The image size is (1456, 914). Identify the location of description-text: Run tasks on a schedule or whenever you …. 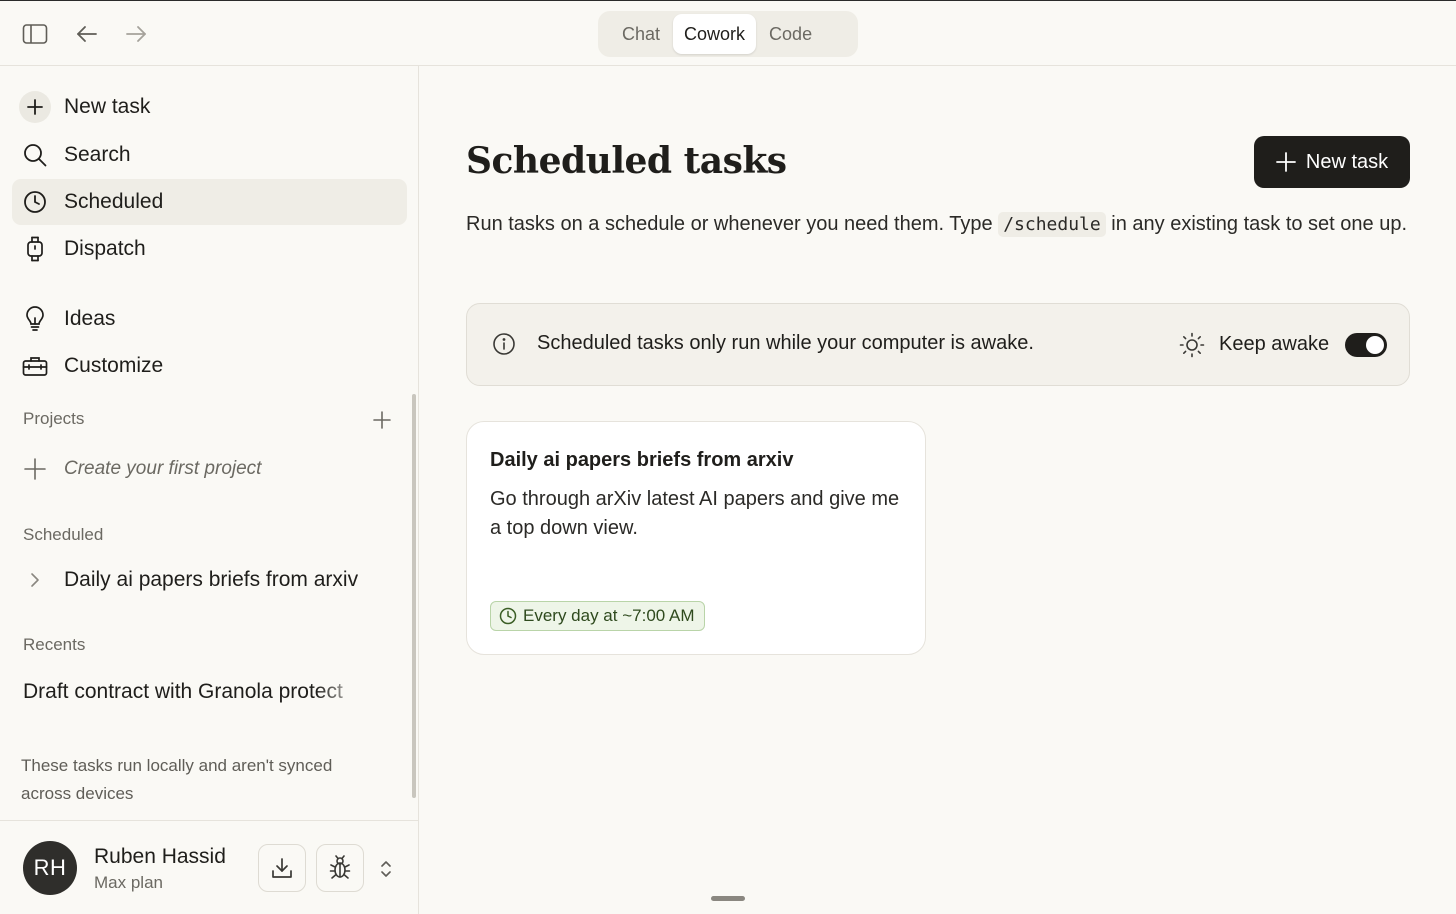
(732, 224).